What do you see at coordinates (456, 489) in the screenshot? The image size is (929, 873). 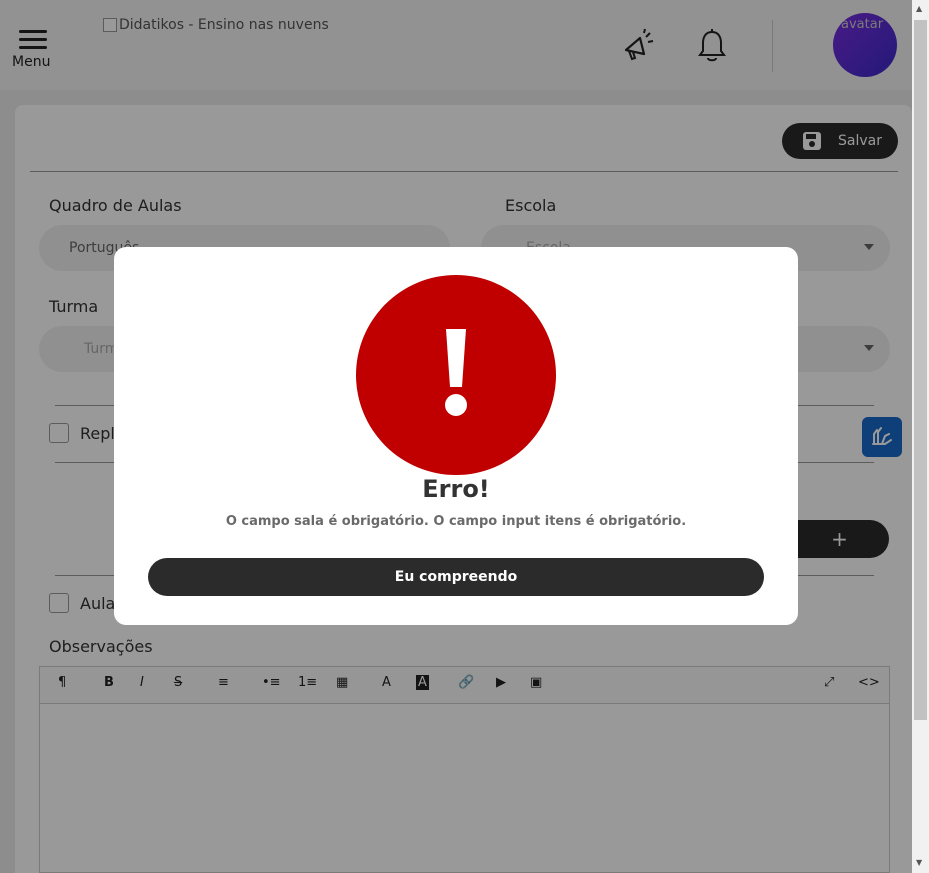 I see `error-title: Erro!` at bounding box center [456, 489].